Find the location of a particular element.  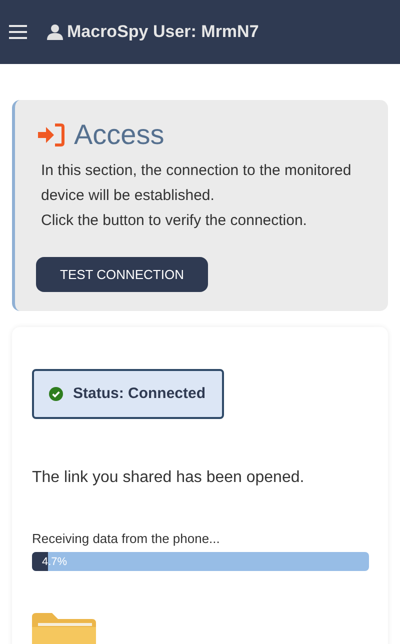

folder-icon is located at coordinates (64, 627).